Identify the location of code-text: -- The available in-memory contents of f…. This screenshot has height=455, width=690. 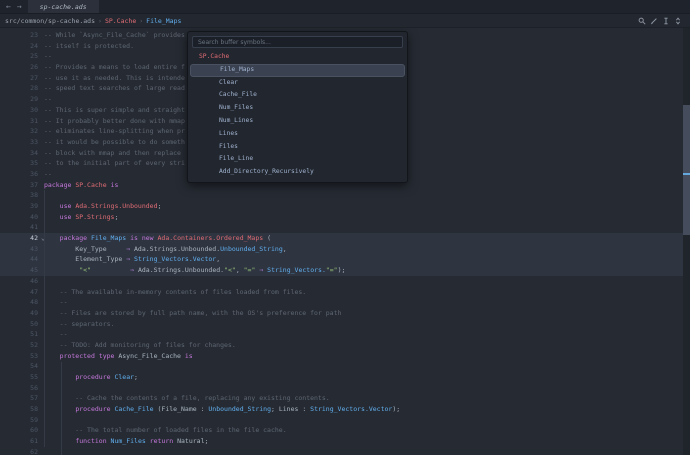
(175, 291).